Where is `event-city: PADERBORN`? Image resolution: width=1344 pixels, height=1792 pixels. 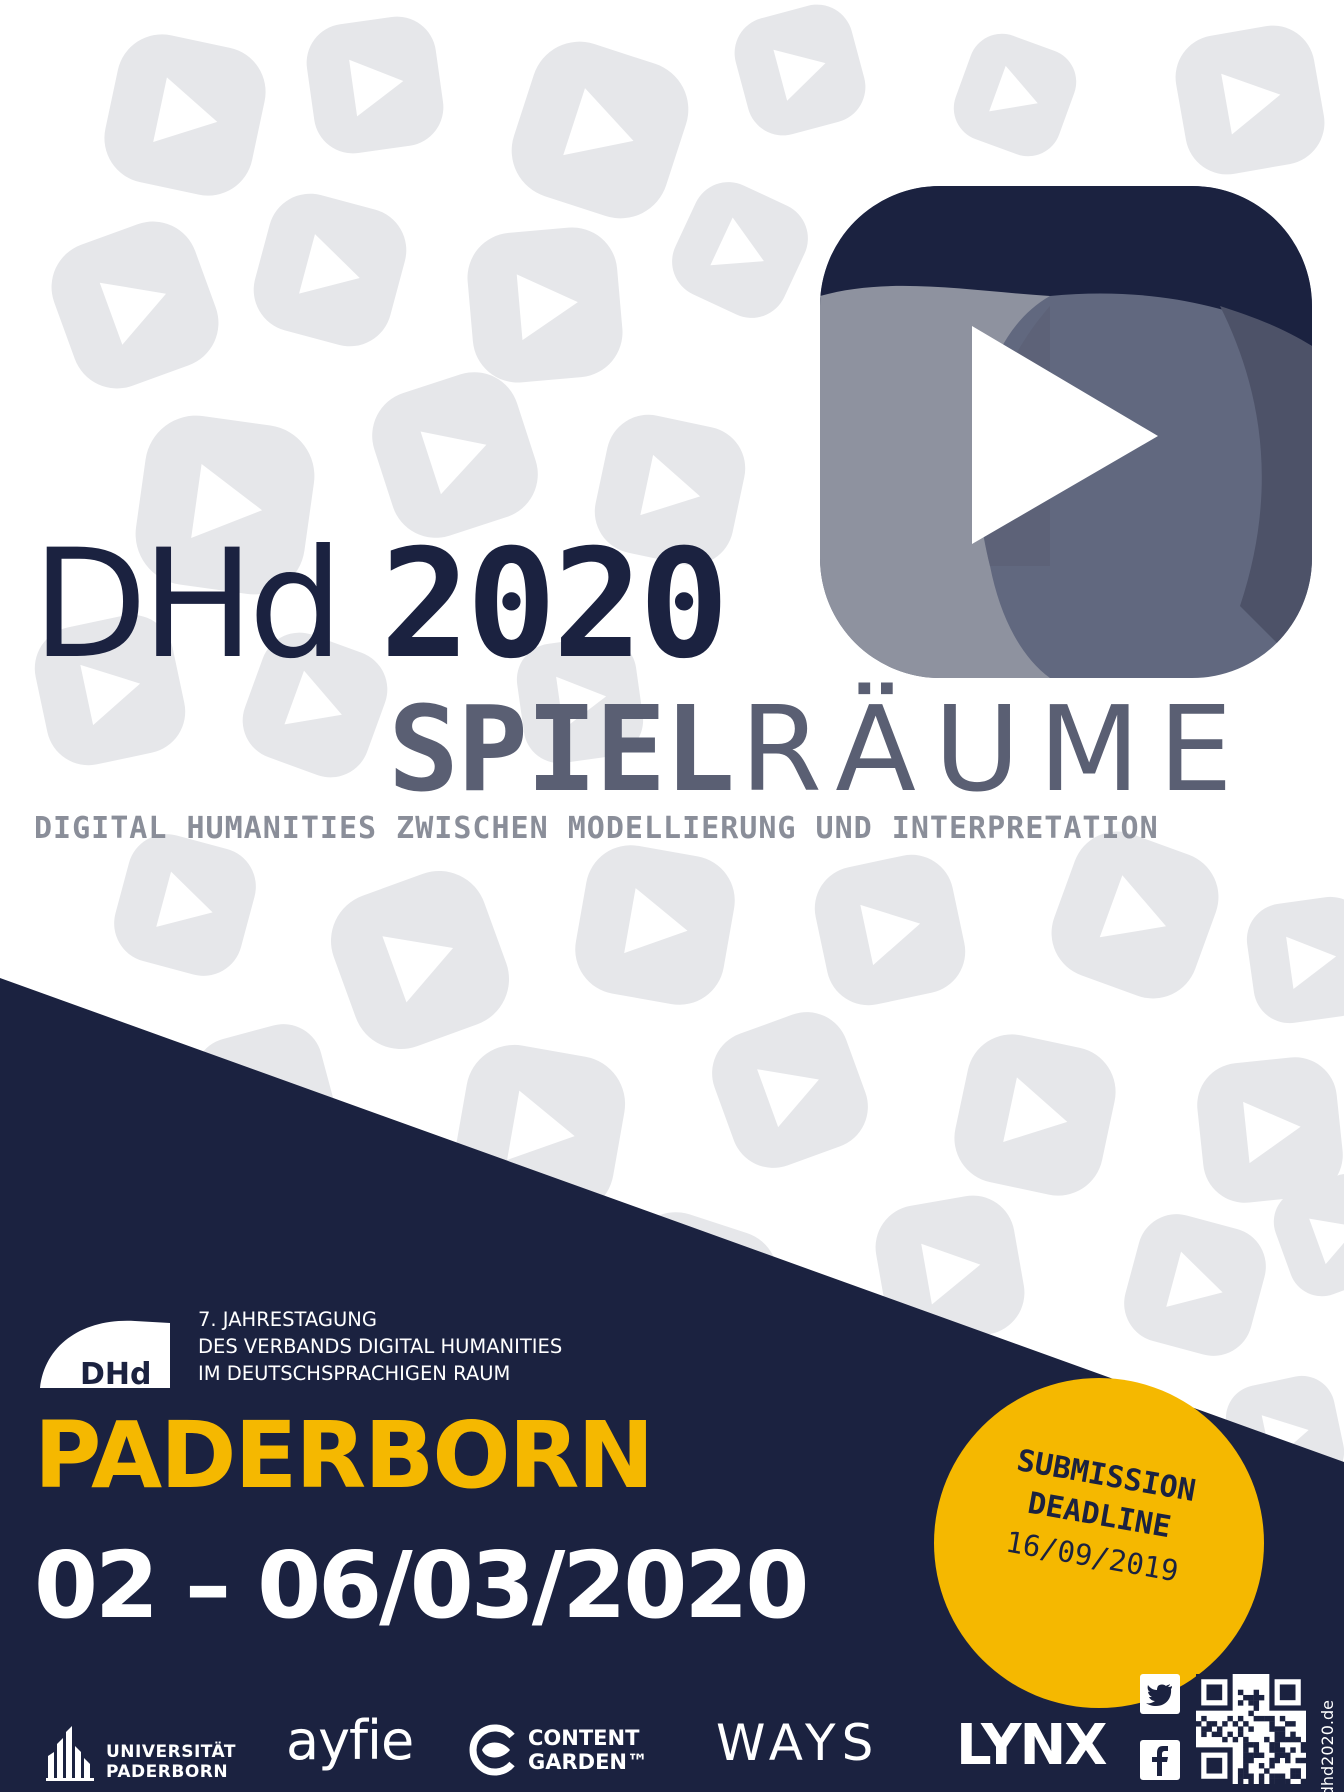 event-city: PADERBORN is located at coordinates (344, 1455).